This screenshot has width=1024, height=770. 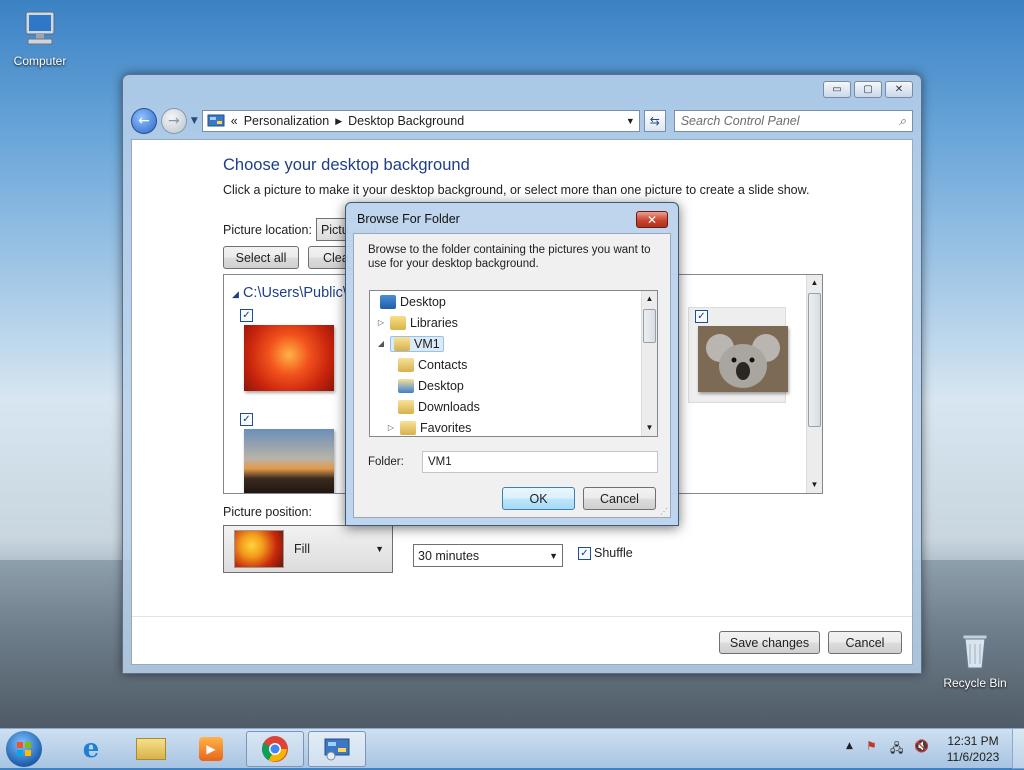 What do you see at coordinates (24, 749) in the screenshot?
I see `start-button` at bounding box center [24, 749].